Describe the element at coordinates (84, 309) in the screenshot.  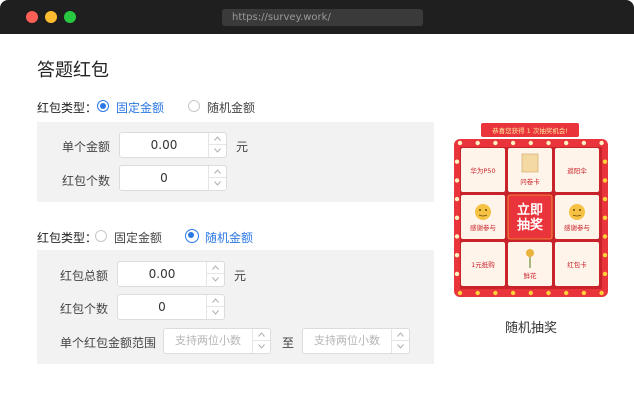
I see `packet-count-label-2: 红包个数` at that location.